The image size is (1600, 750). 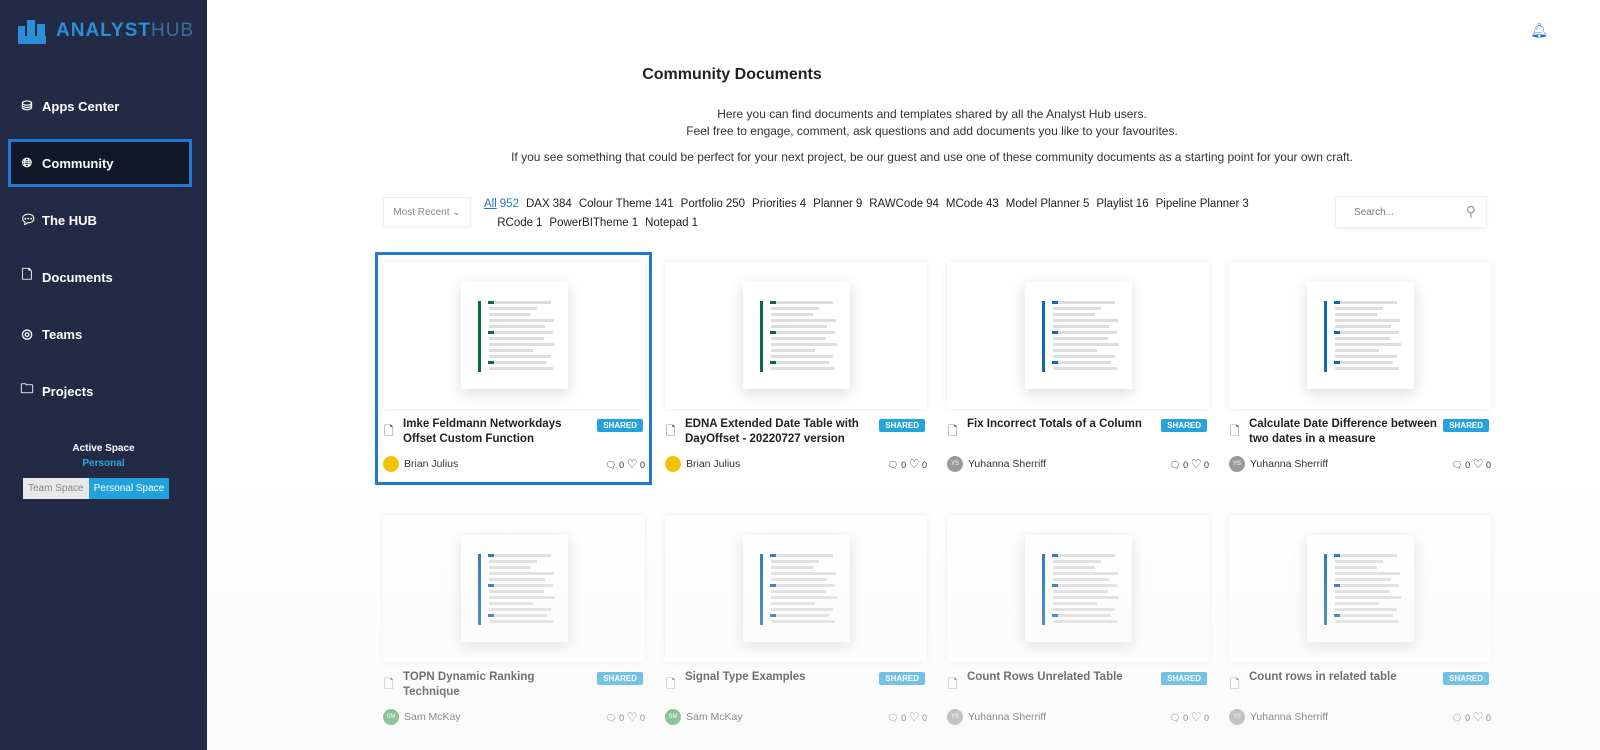 What do you see at coordinates (667, 223) in the screenshot?
I see `filter-label: Notepad` at bounding box center [667, 223].